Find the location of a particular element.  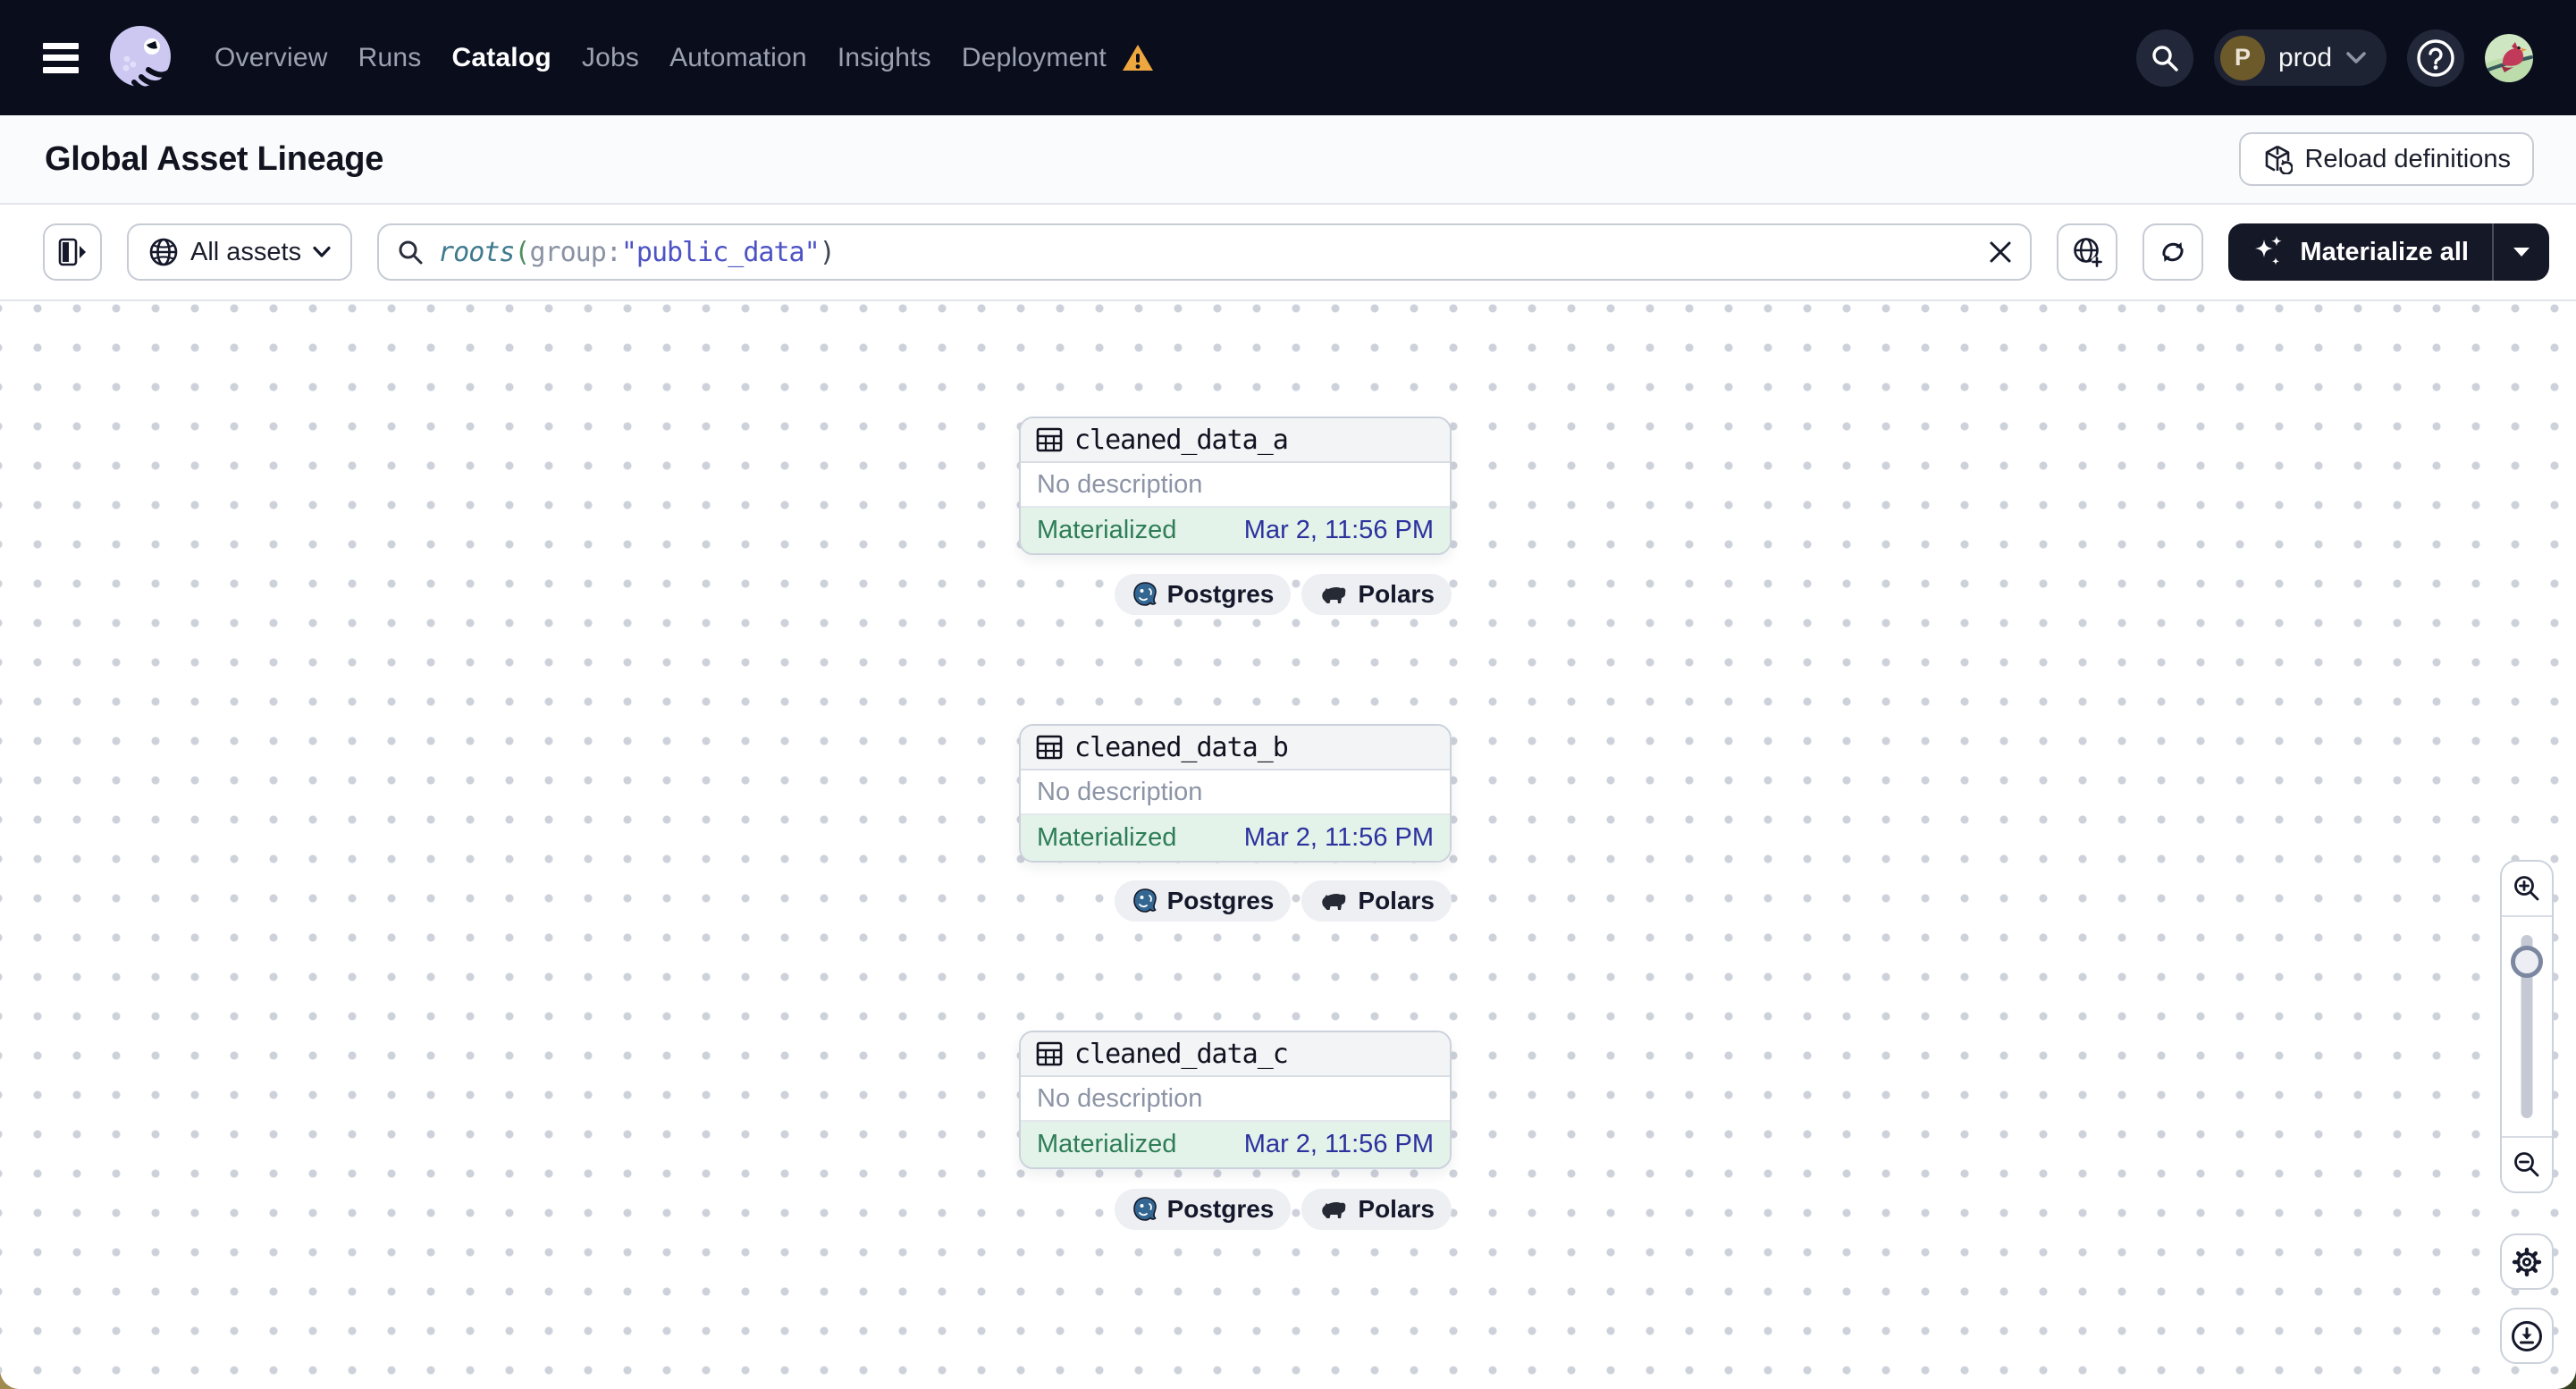

materialize-options-button is located at coordinates (2522, 252).